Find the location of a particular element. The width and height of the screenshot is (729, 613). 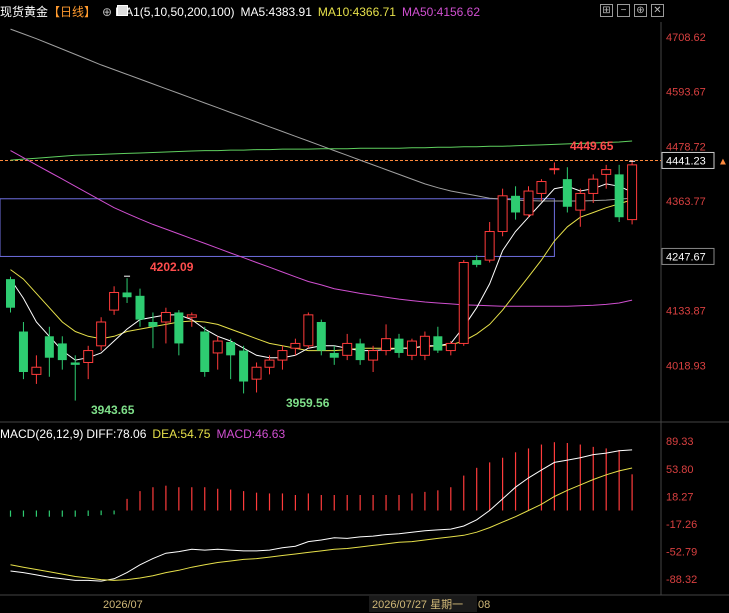

x-cursor-label: 2026/07/27 星期一 is located at coordinates (417, 604).